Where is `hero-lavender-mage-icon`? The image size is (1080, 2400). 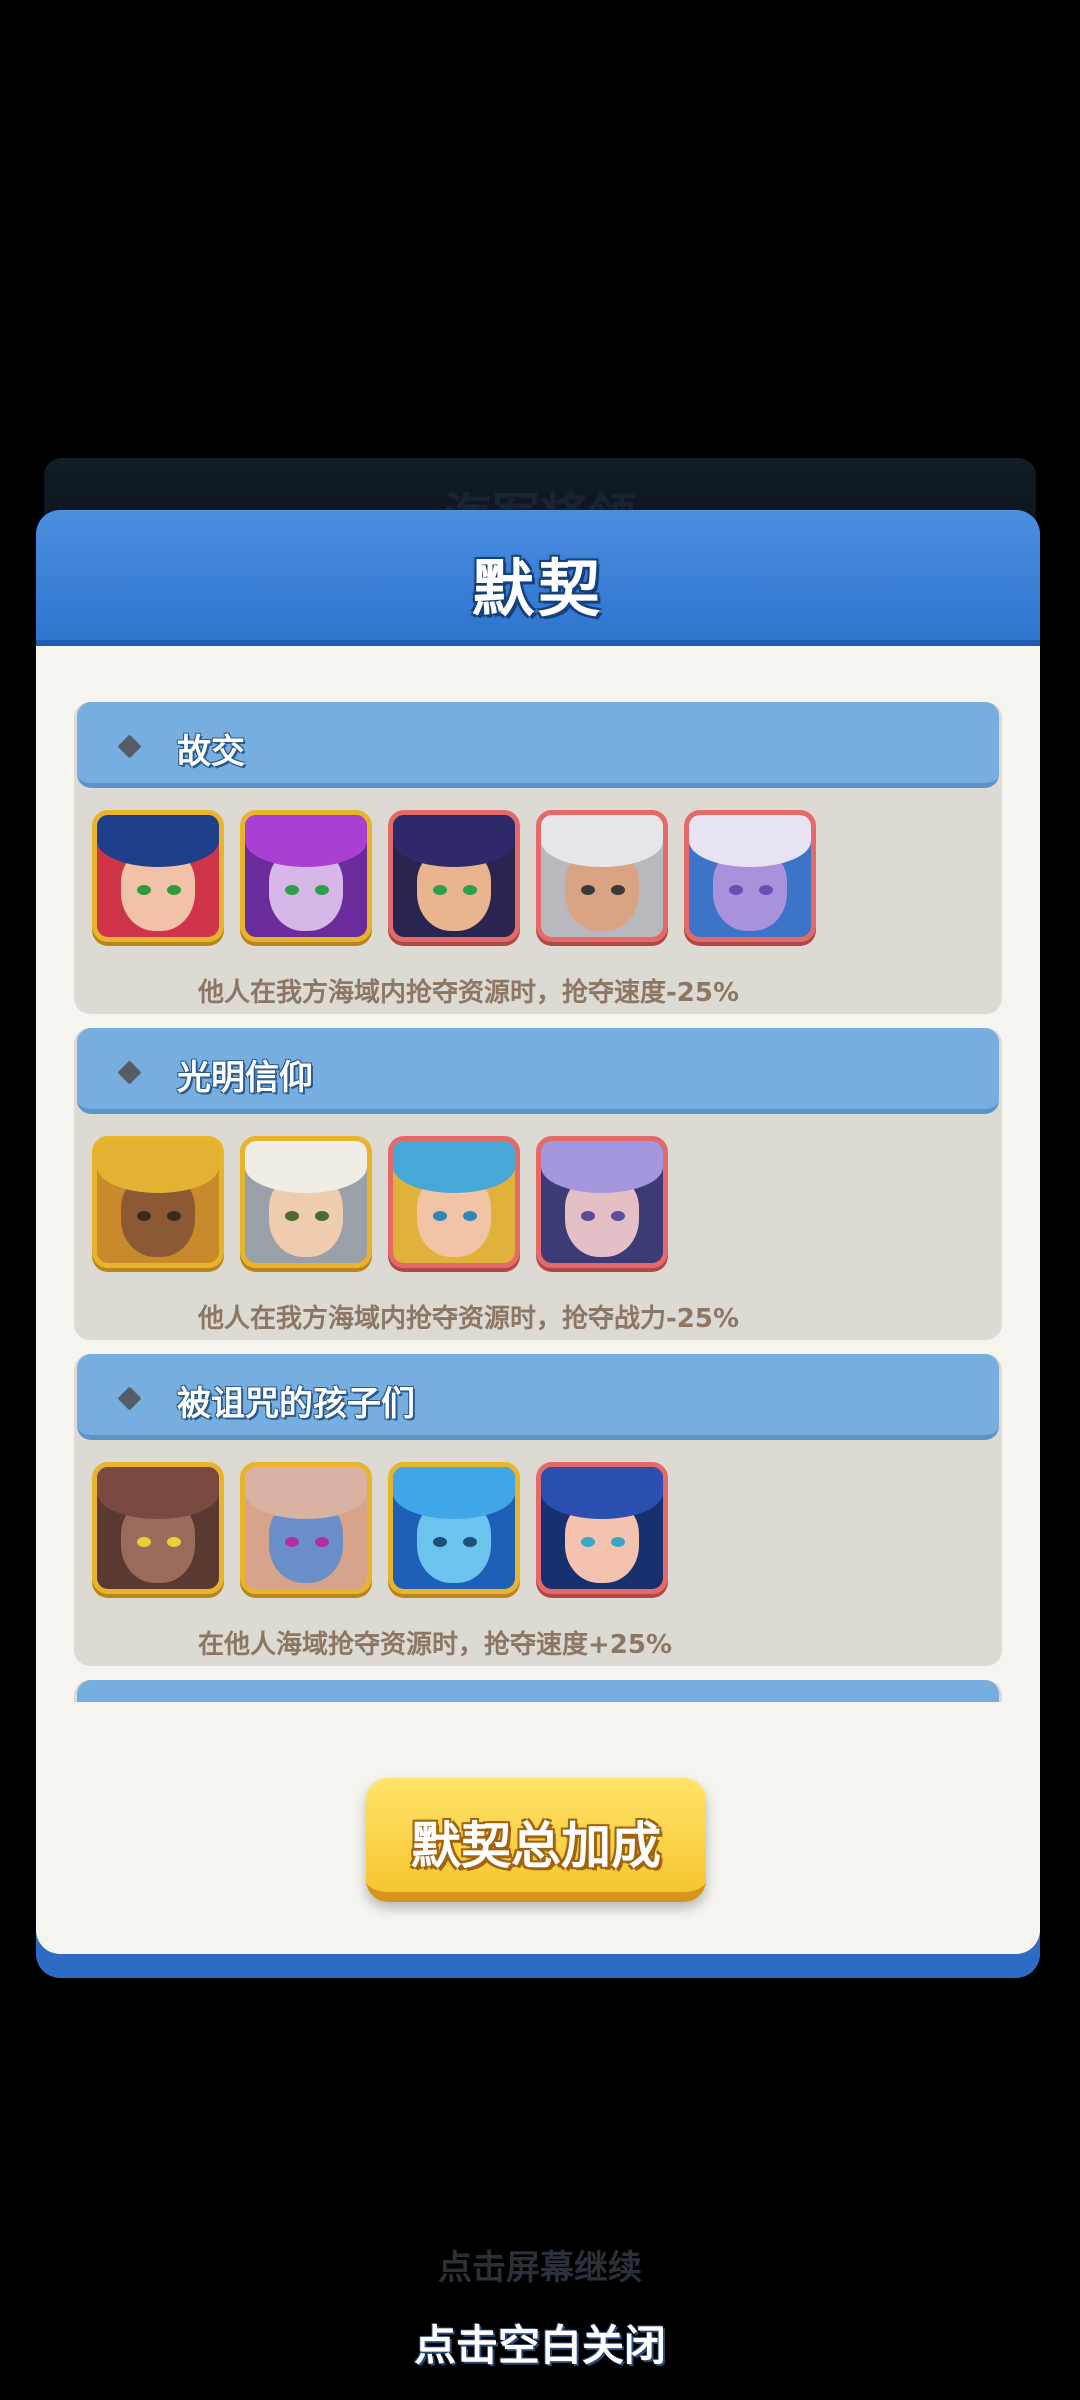
hero-lavender-mage-icon is located at coordinates (602, 1202).